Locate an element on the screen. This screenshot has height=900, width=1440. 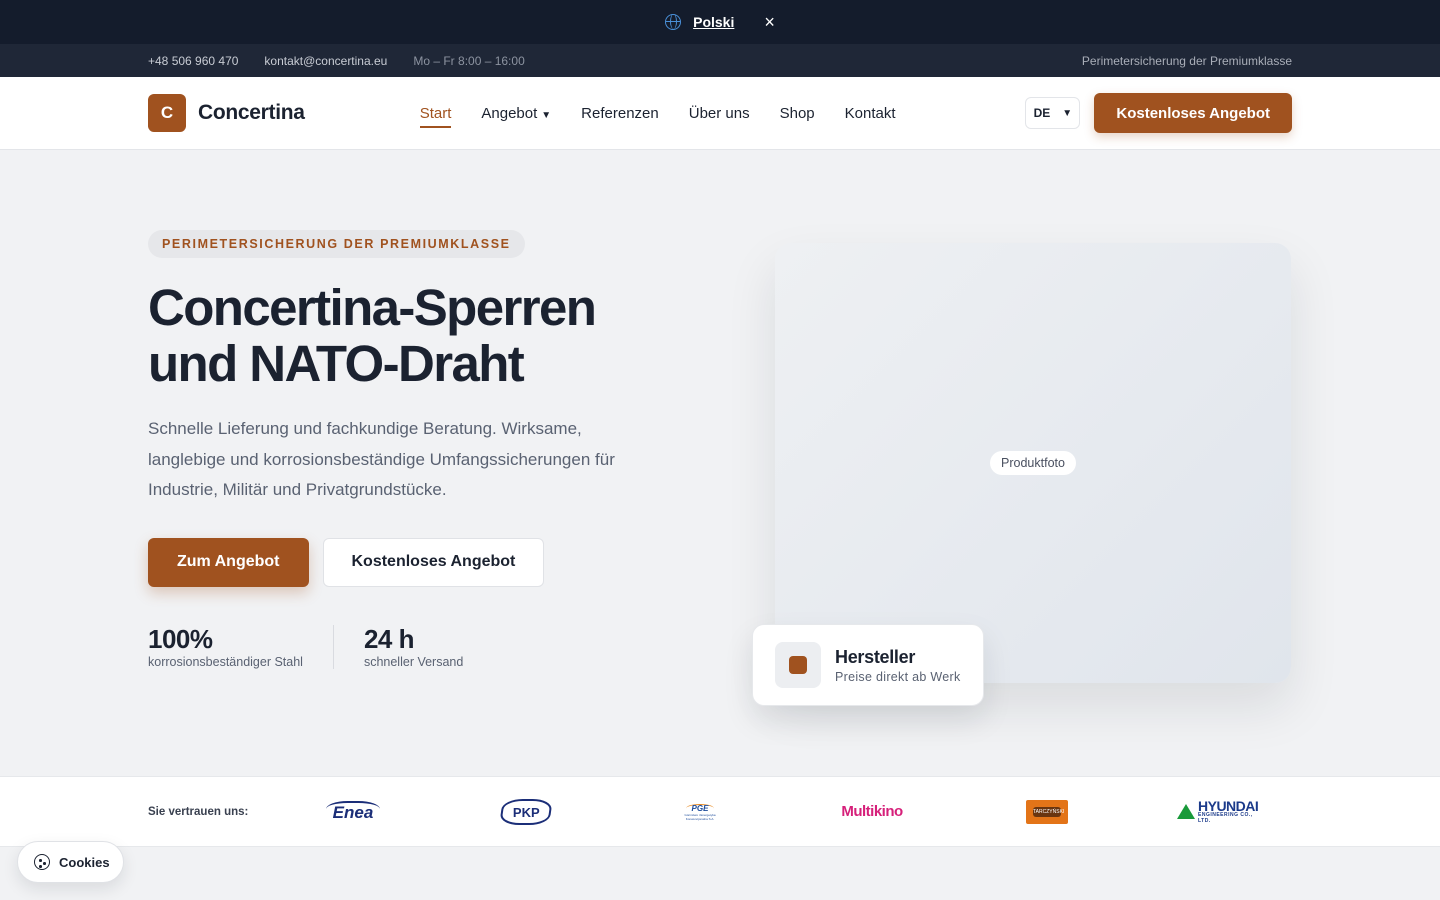
cookies-button: Cookies is located at coordinates (70, 862).